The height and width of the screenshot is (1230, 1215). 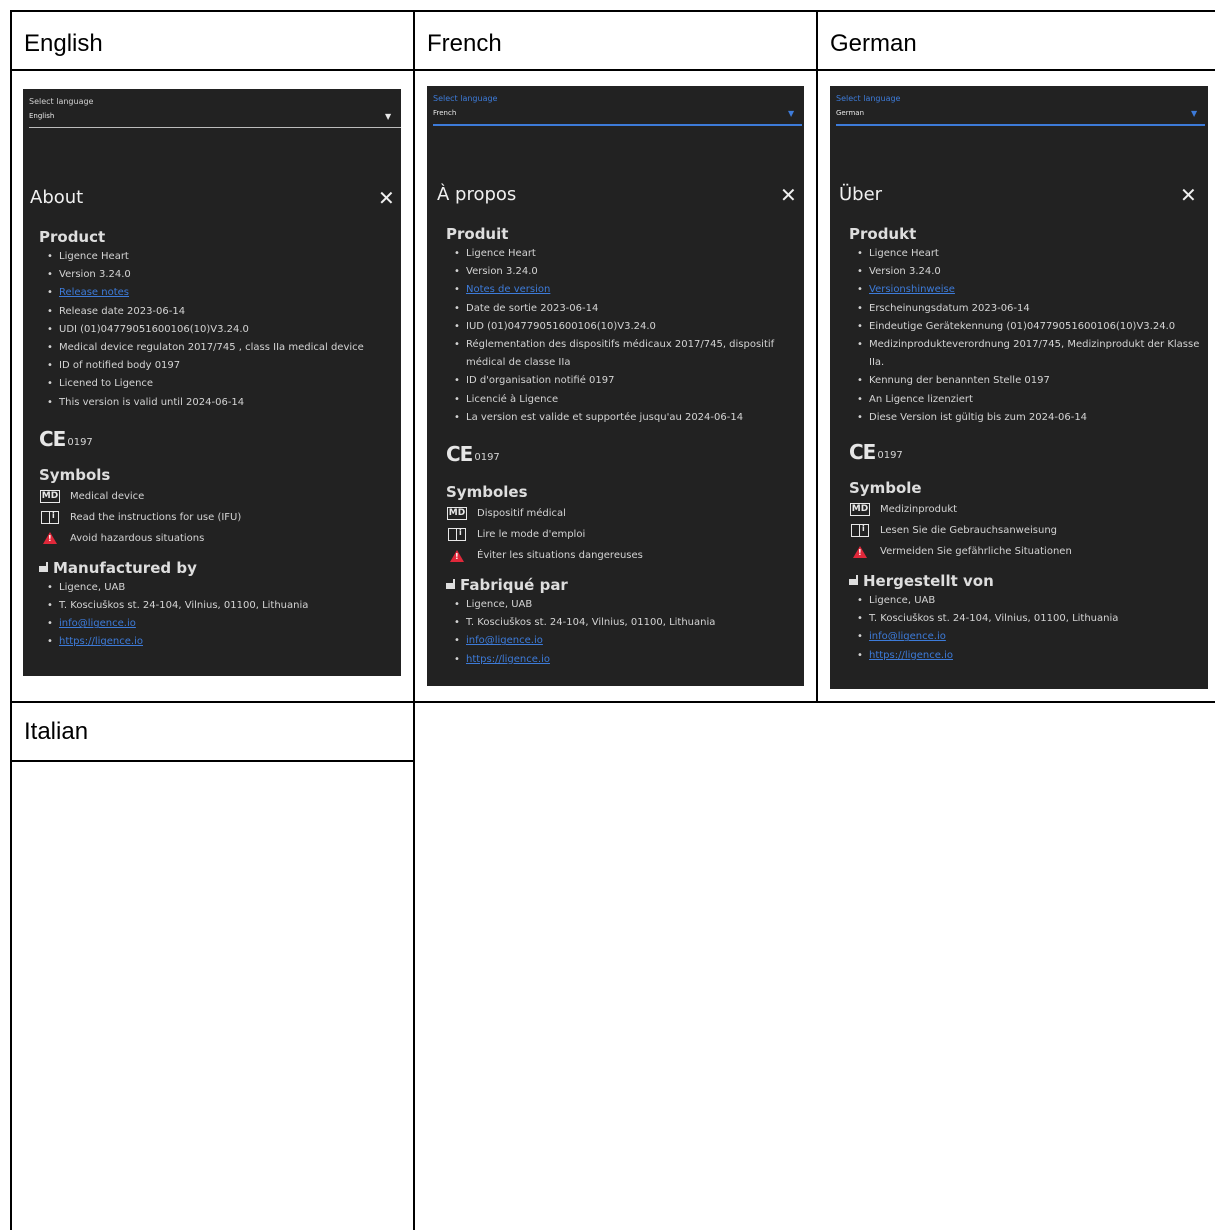 What do you see at coordinates (1027, 290) in the screenshot?
I see `list-item: Versionshinweise` at bounding box center [1027, 290].